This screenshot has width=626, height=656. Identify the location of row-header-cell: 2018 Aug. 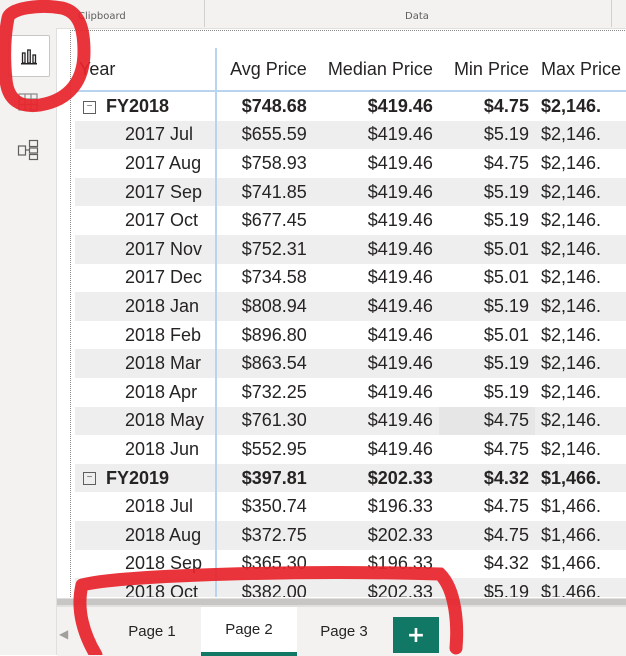
(146, 535).